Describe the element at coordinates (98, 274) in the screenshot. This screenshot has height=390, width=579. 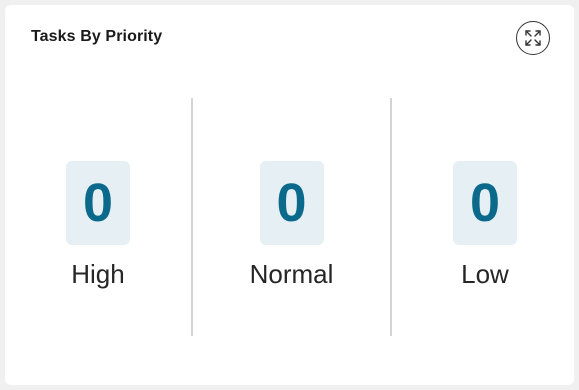
I see `high-label: High` at that location.